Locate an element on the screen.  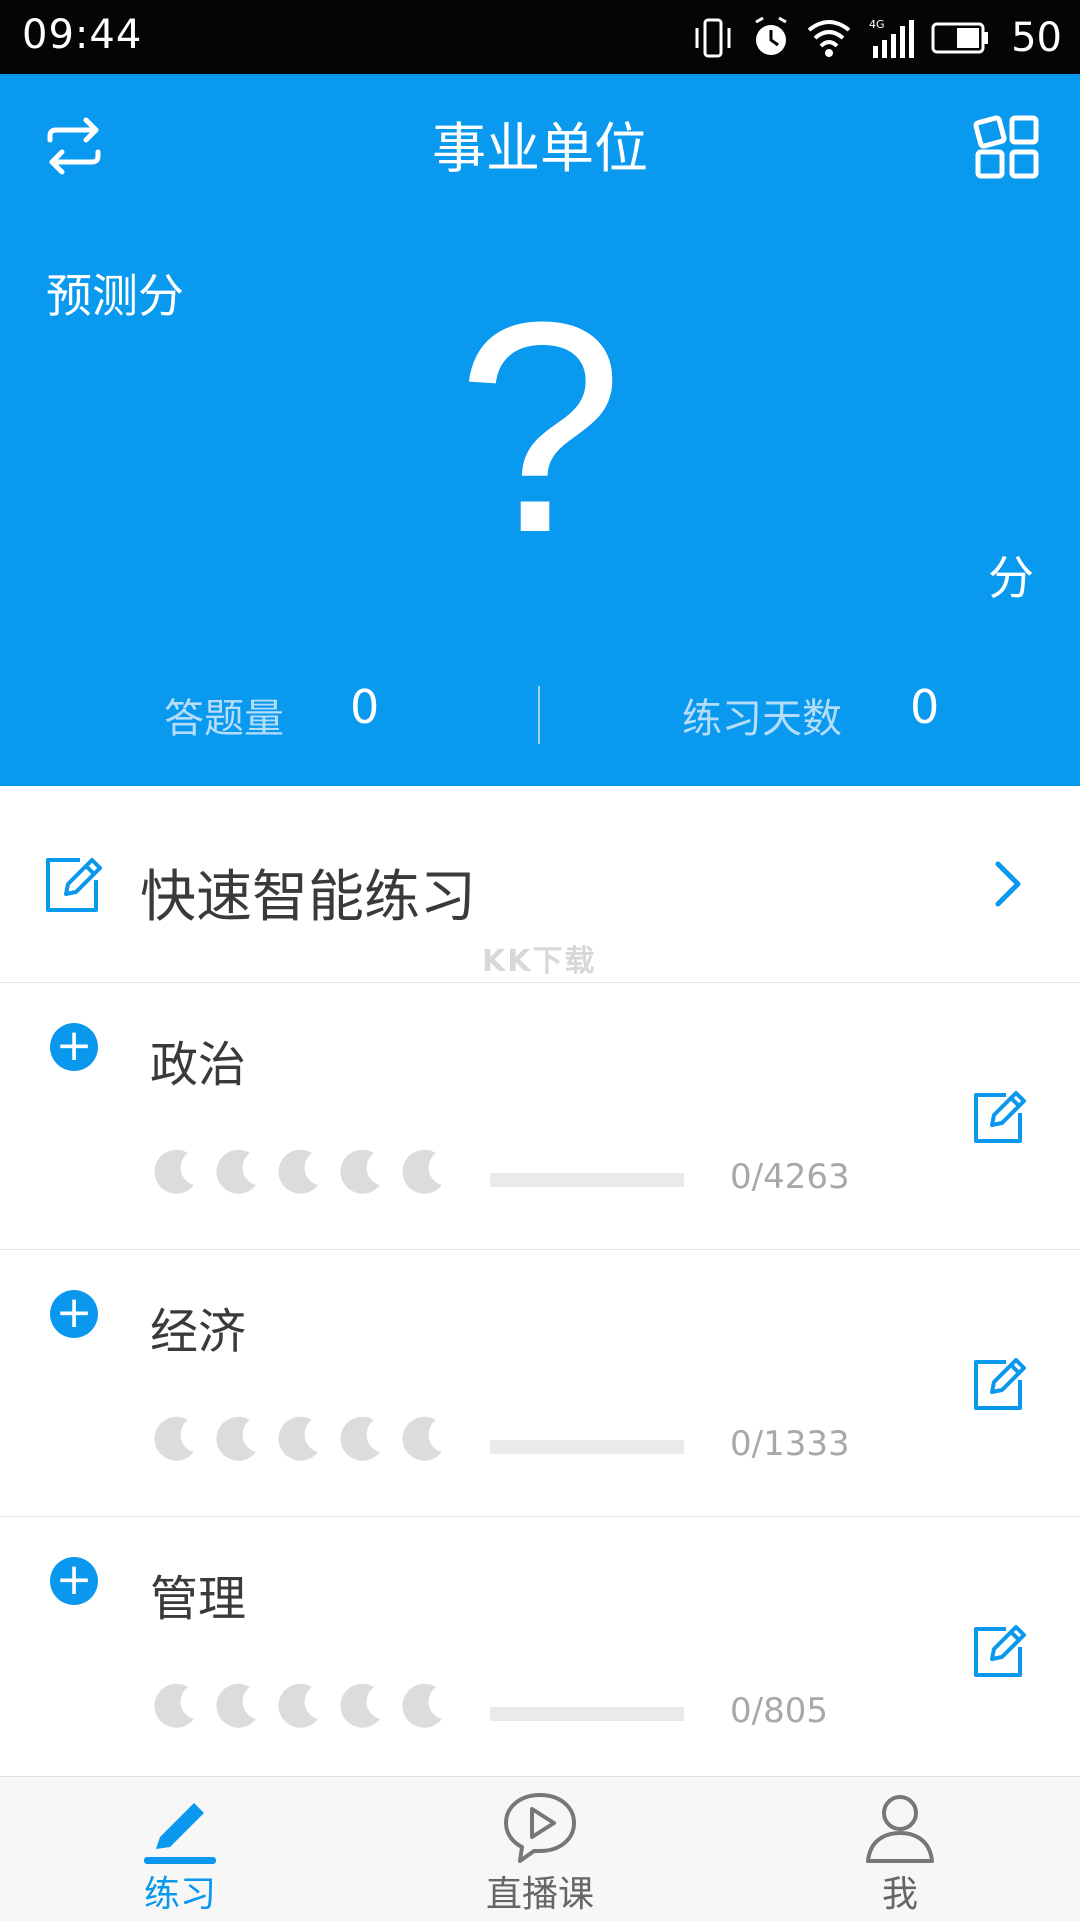
practice-days-value: 0 is located at coordinates (925, 707).